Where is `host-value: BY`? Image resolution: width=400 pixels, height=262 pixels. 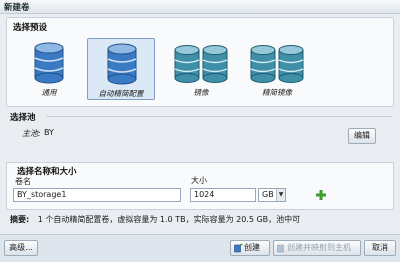 host-value: BY is located at coordinates (49, 132).